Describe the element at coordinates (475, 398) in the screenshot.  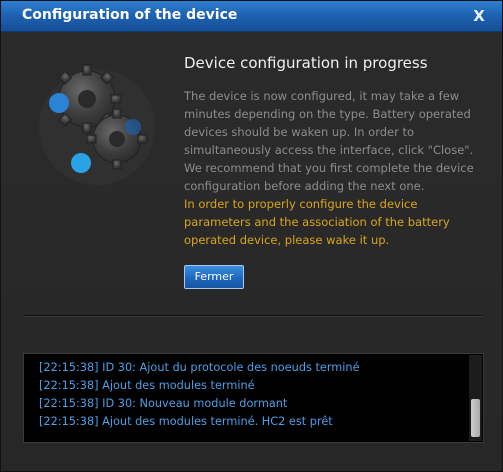
I see `log-scrollbar` at that location.